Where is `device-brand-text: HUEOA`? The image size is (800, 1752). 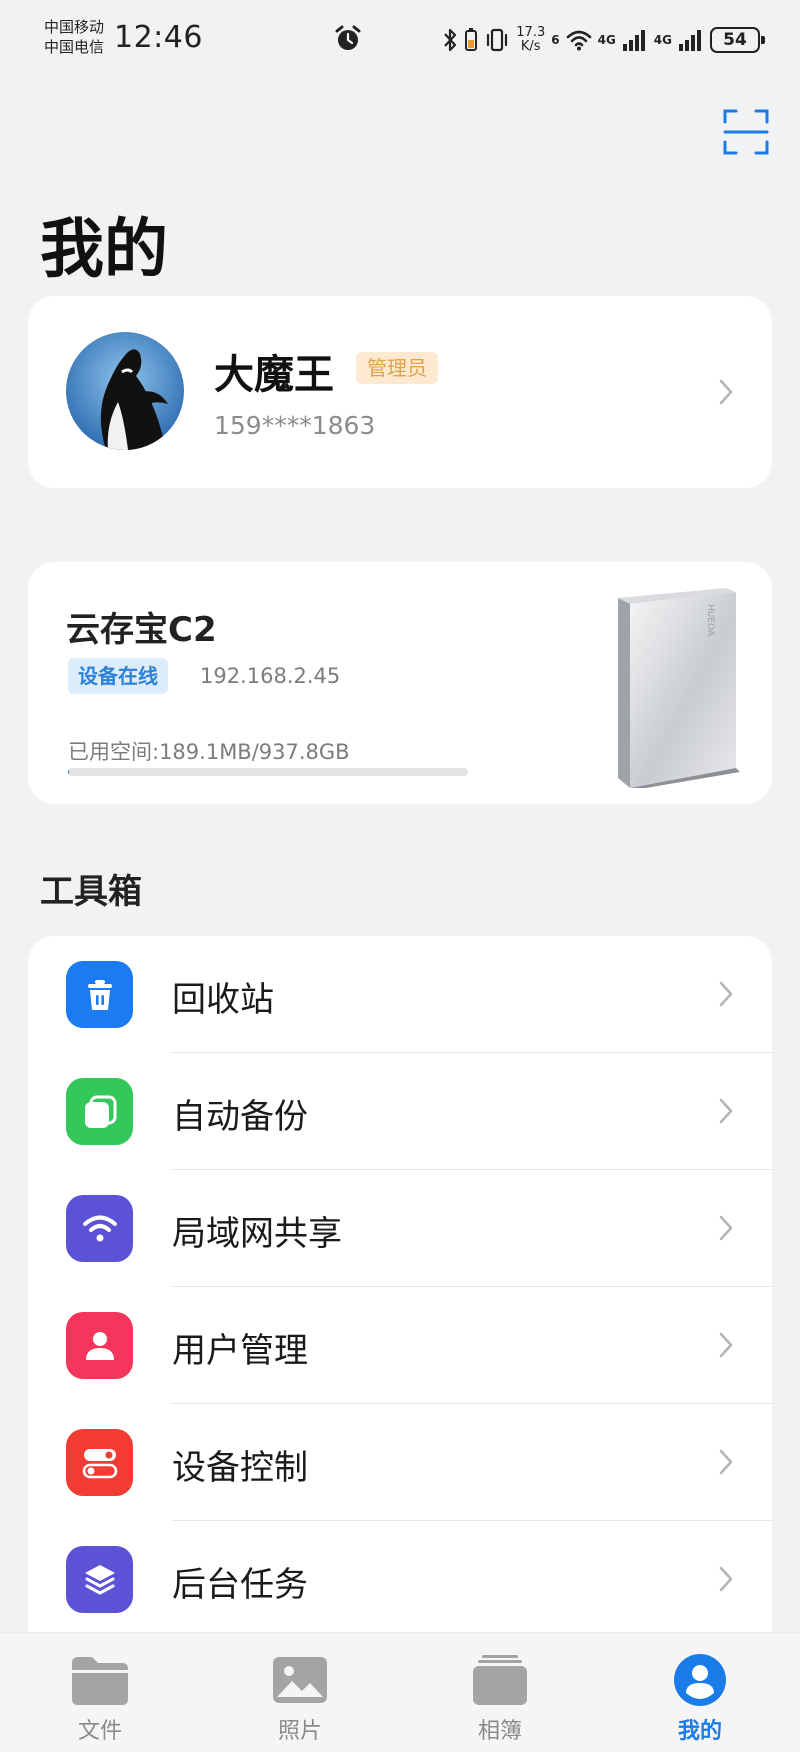
device-brand-text: HUEOA is located at coordinates (710, 620).